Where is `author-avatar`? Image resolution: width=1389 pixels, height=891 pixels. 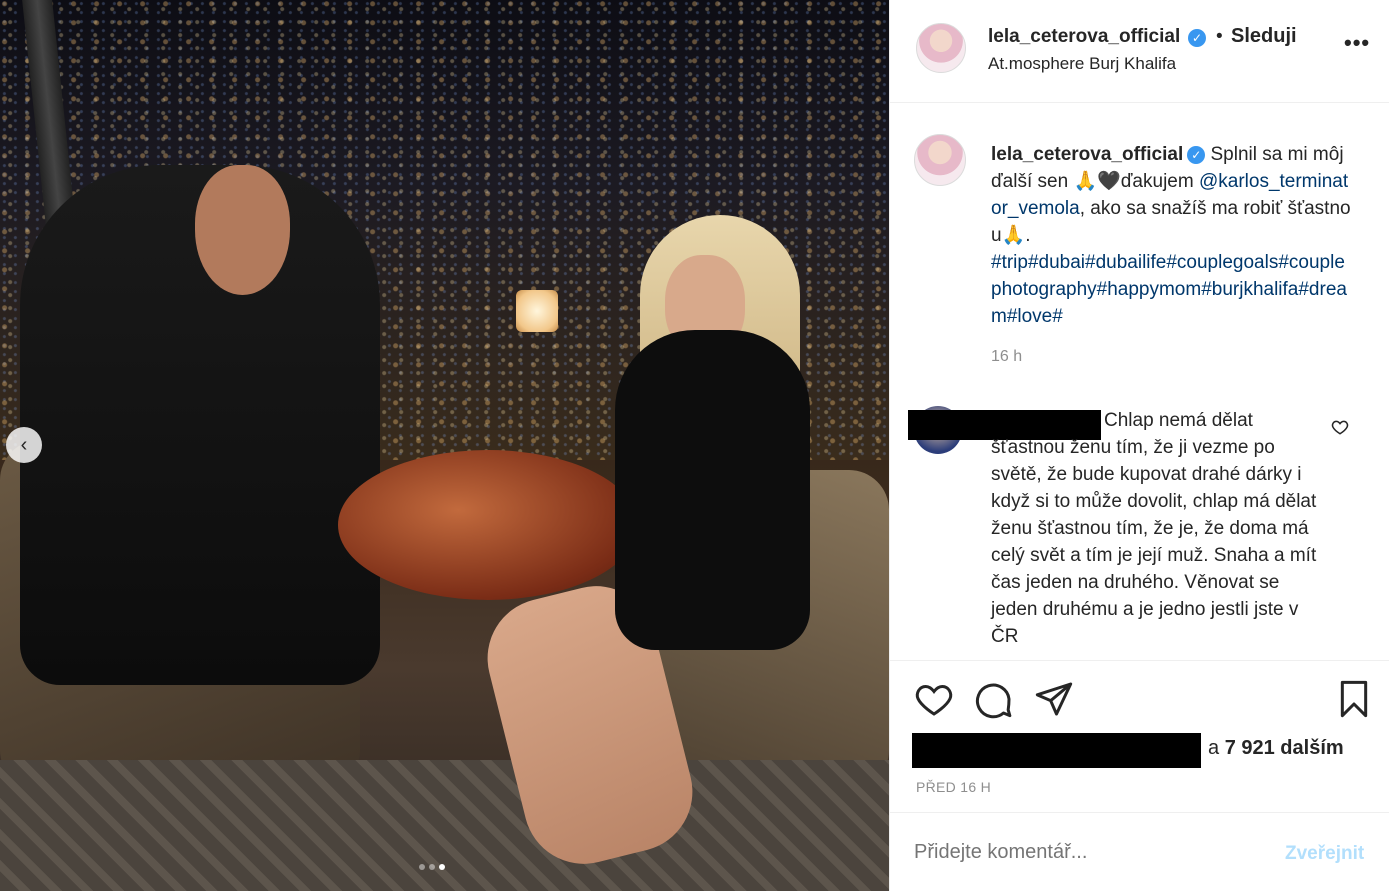
author-avatar is located at coordinates (941, 48).